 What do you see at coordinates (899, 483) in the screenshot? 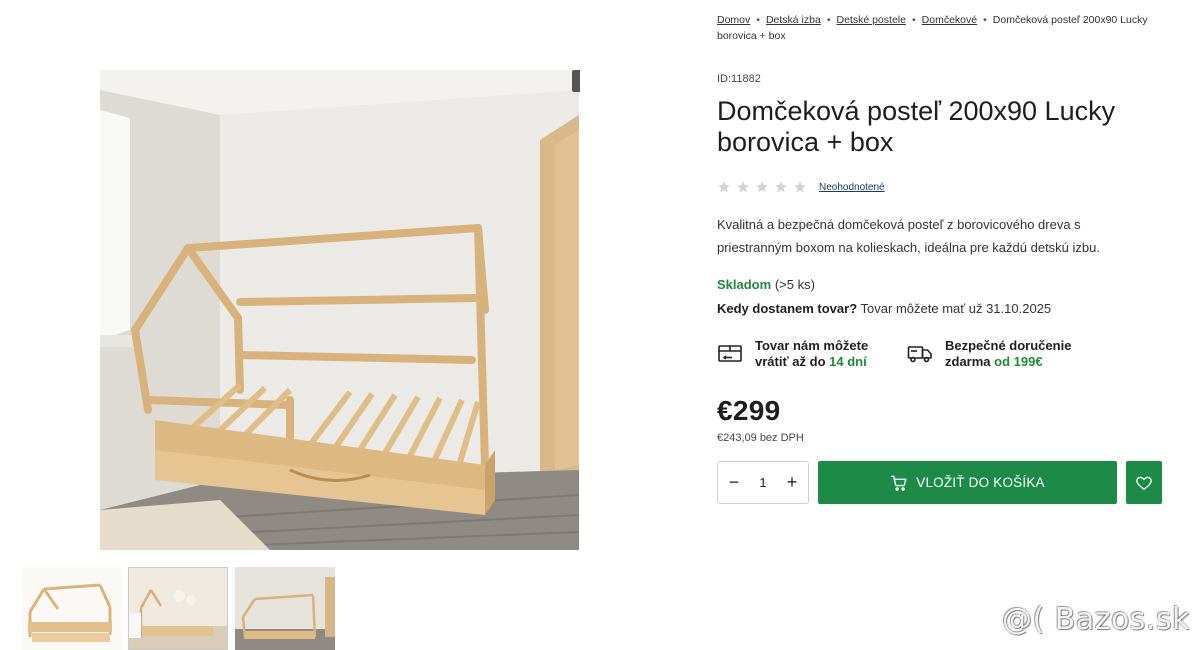
I see `cart-icon` at bounding box center [899, 483].